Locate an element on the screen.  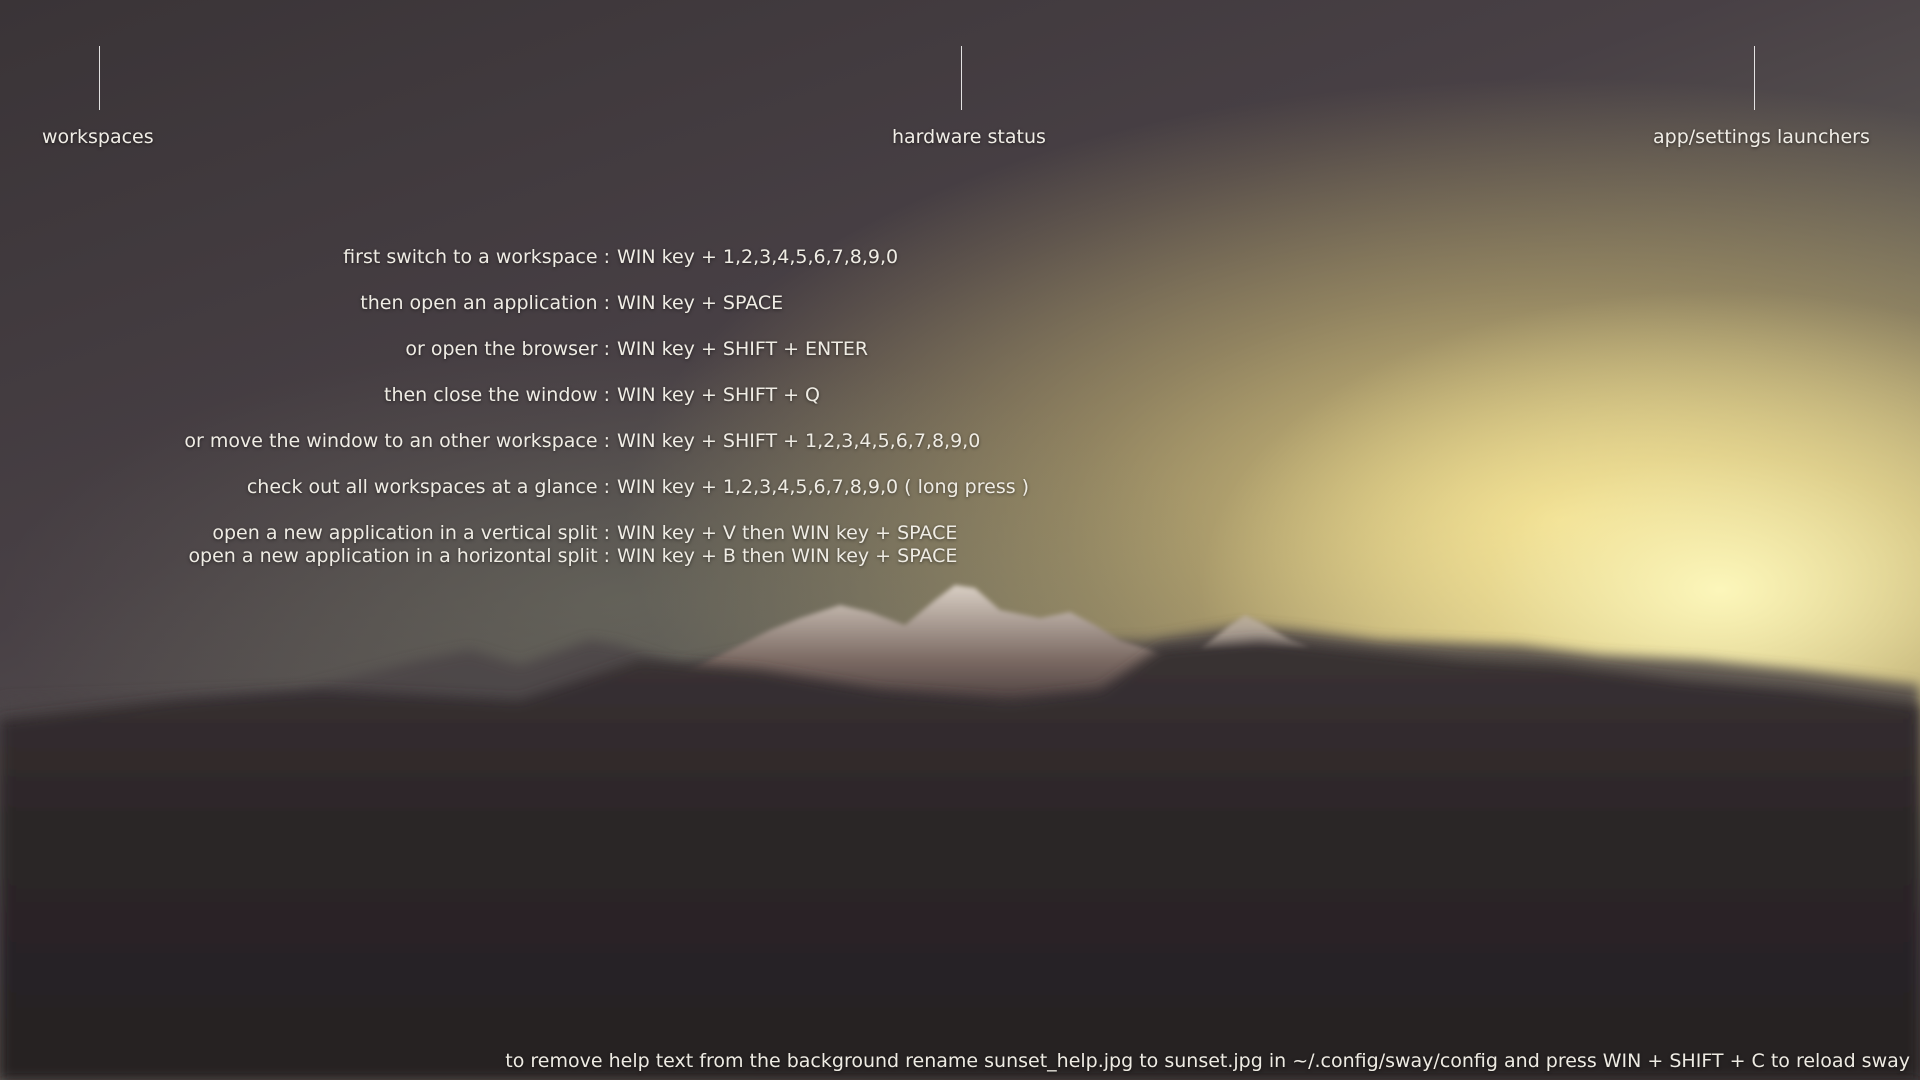
workspaces-pointer-line is located at coordinates (99, 78).